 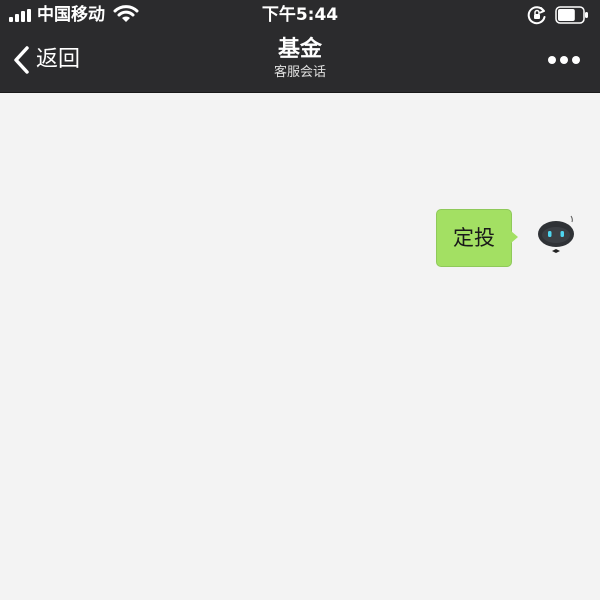 What do you see at coordinates (564, 60) in the screenshot?
I see `more-icon` at bounding box center [564, 60].